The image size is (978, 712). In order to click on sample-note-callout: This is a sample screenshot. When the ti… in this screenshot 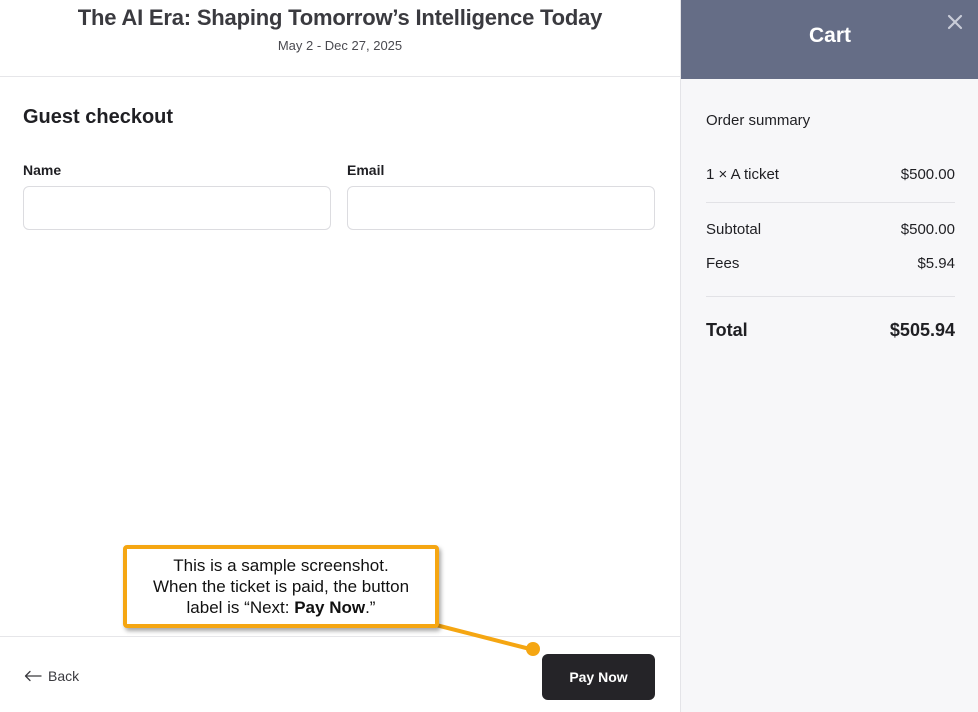, I will do `click(281, 586)`.